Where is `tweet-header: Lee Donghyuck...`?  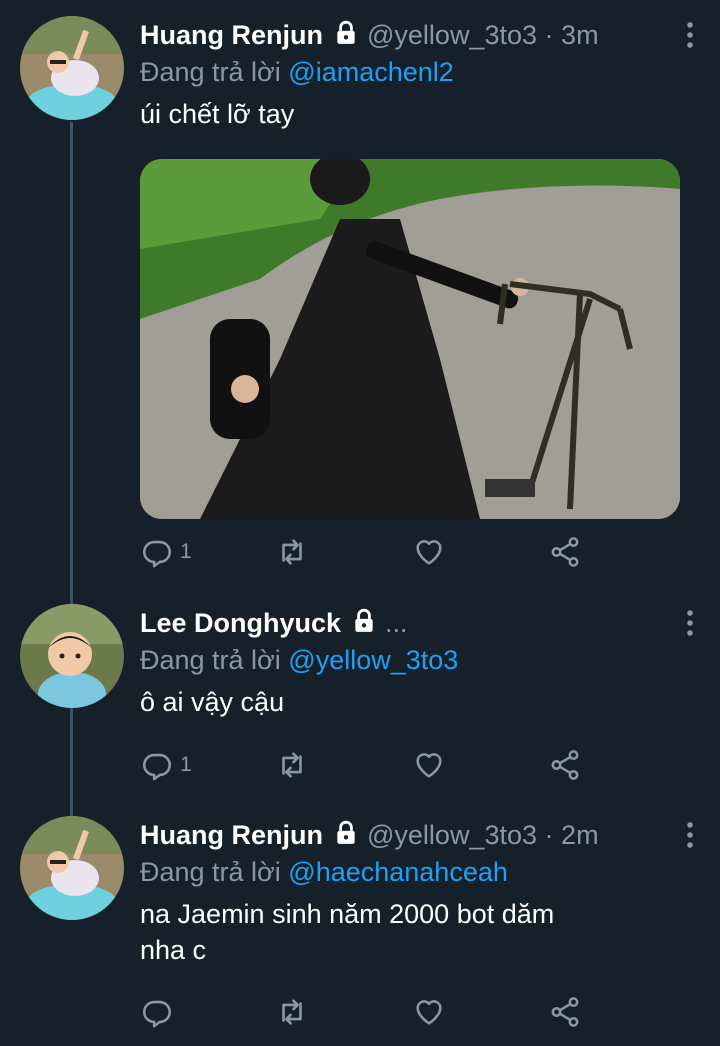
tweet-header: Lee Donghyuck... is located at coordinates (420, 623).